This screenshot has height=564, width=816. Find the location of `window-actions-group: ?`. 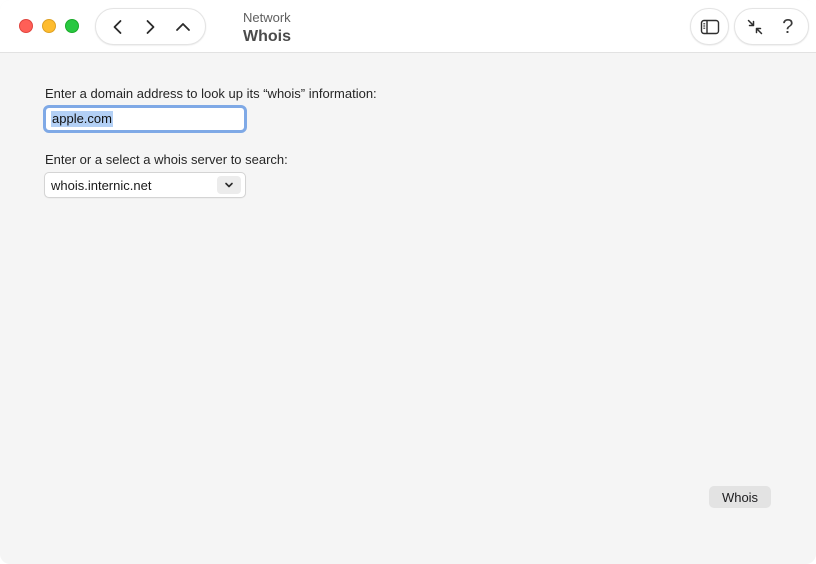

window-actions-group: ? is located at coordinates (771, 26).